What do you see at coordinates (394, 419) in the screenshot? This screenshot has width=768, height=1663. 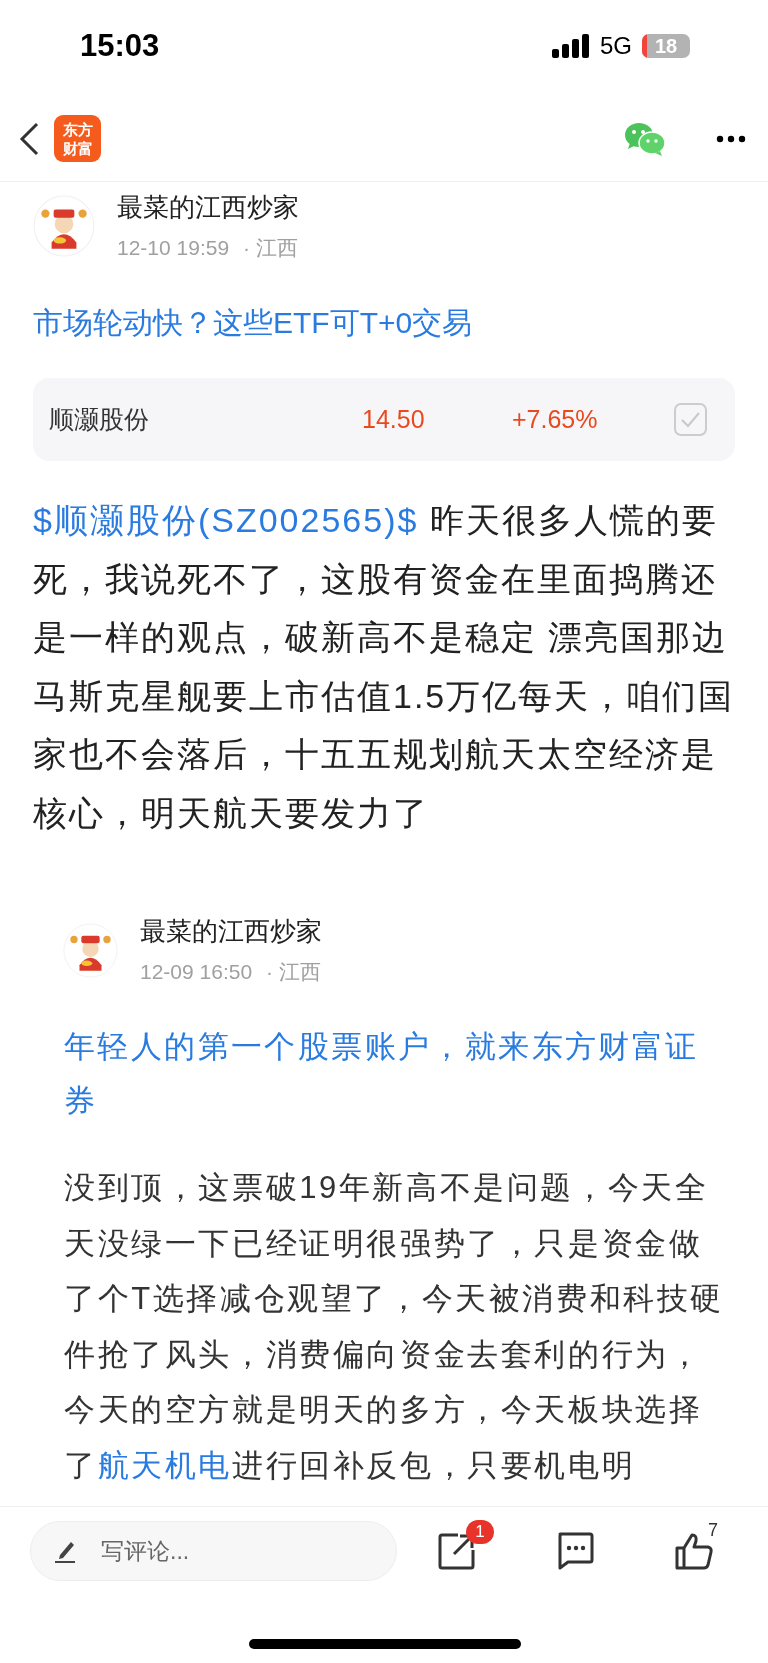 I see `stock-price: 14.50` at bounding box center [394, 419].